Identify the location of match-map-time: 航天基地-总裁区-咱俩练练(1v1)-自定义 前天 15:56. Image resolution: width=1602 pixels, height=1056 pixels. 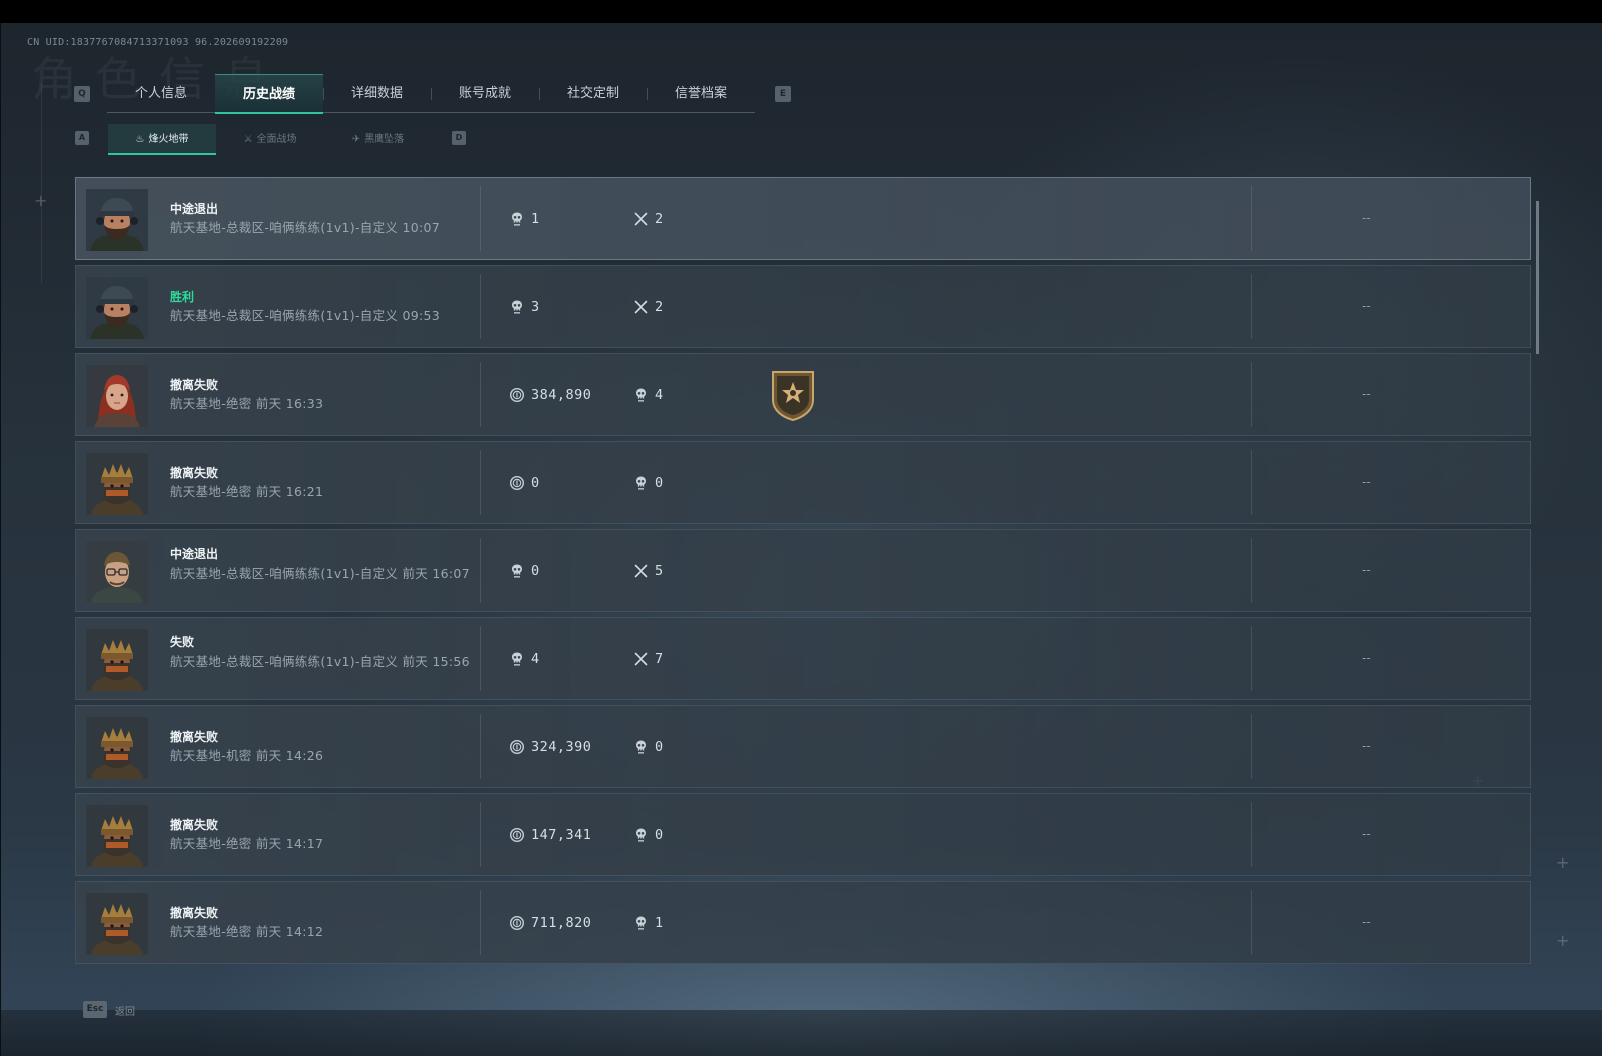
(320, 661).